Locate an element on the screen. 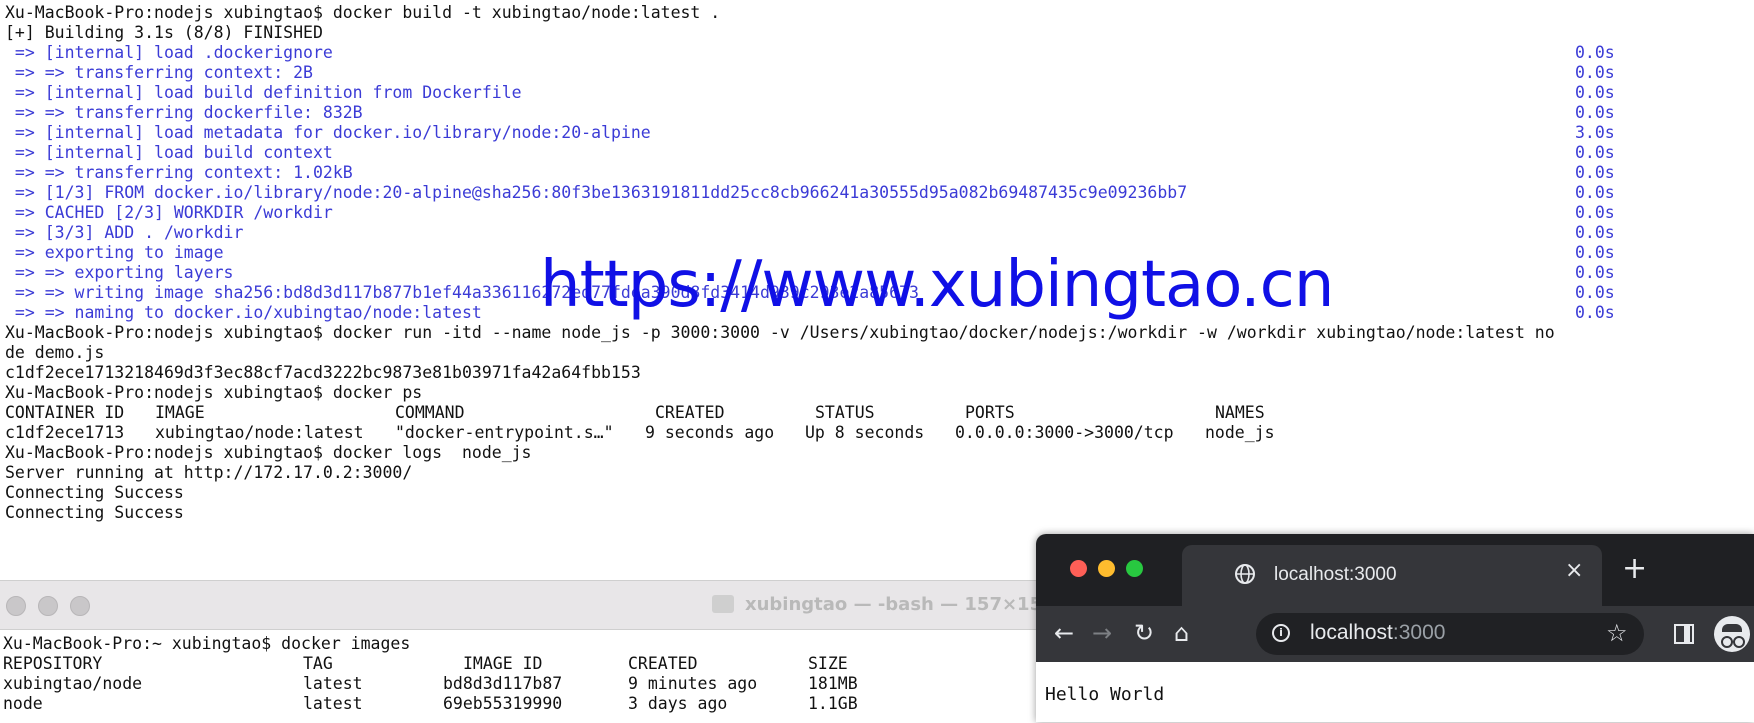  images-header: CREATED is located at coordinates (663, 663).